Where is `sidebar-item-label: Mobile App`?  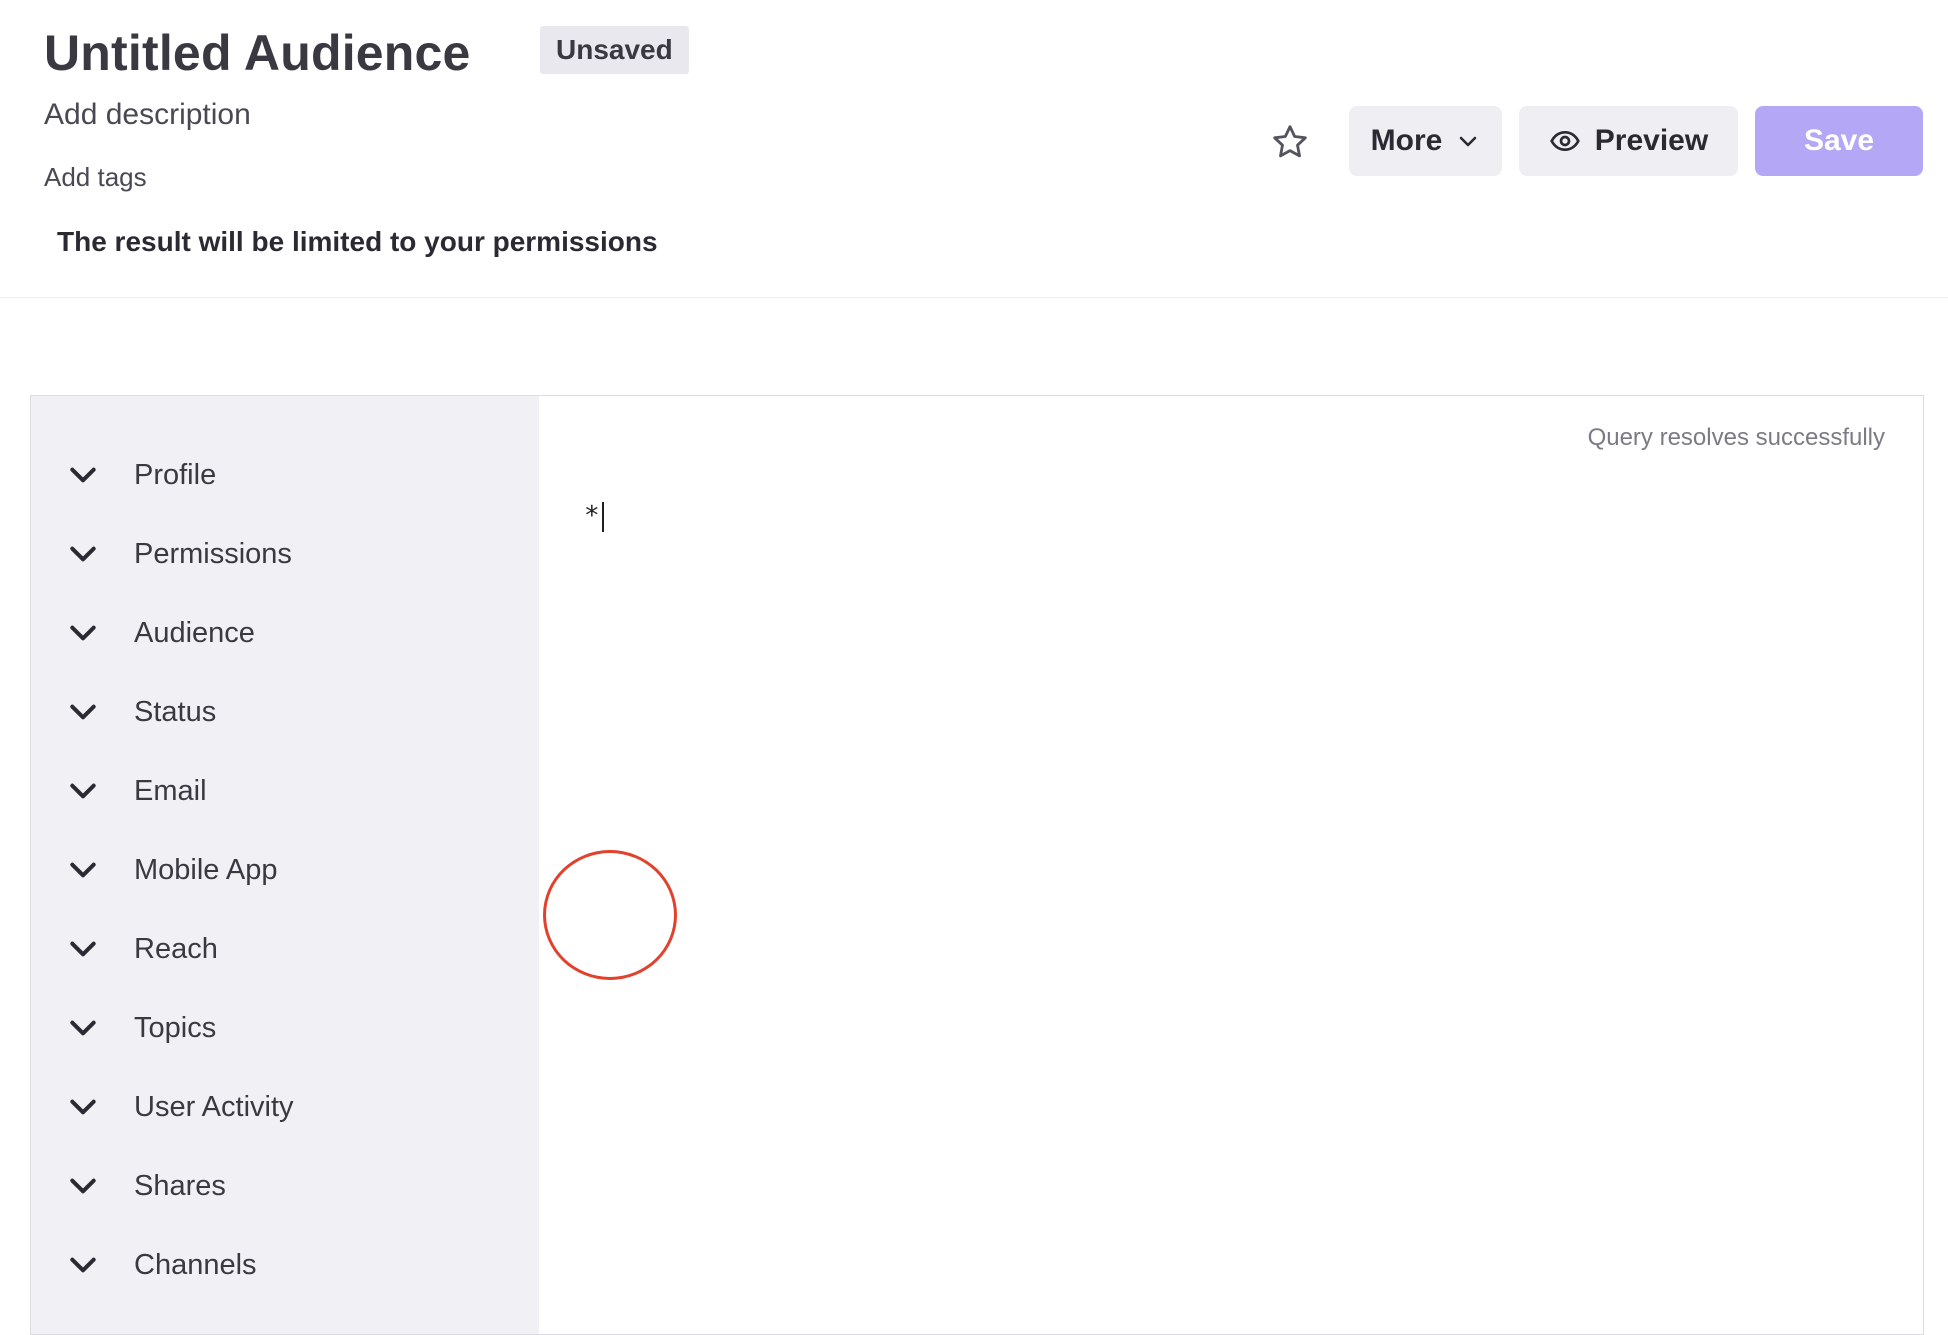 sidebar-item-label: Mobile App is located at coordinates (206, 870).